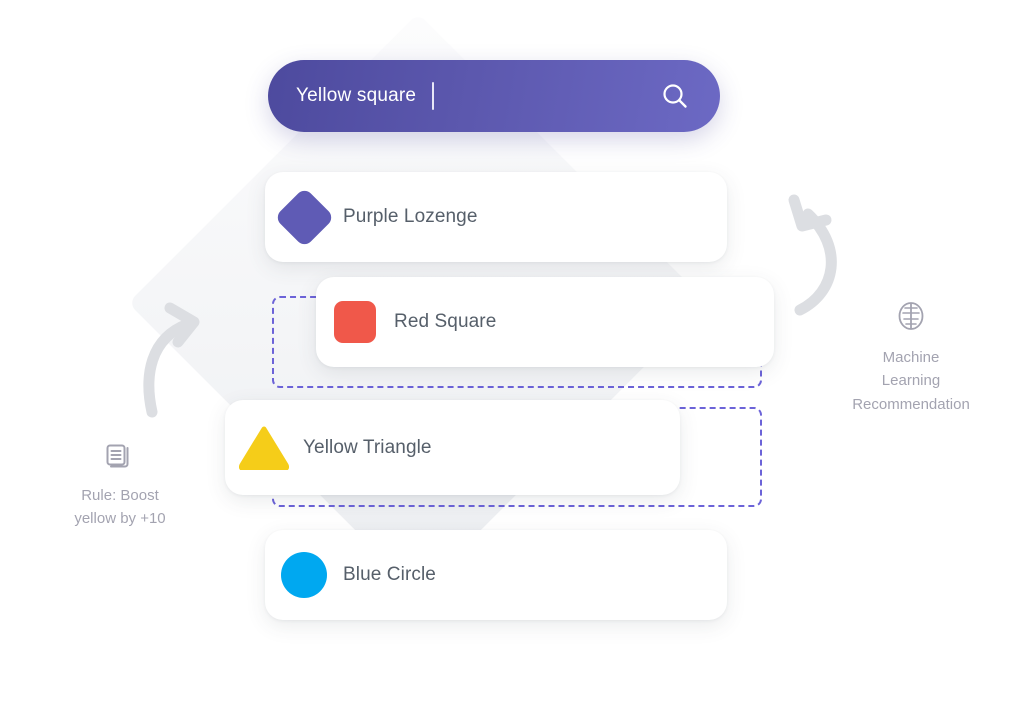 The width and height of the screenshot is (1024, 727). I want to click on annotation-rule-line-2: yellow by +10, so click(120, 519).